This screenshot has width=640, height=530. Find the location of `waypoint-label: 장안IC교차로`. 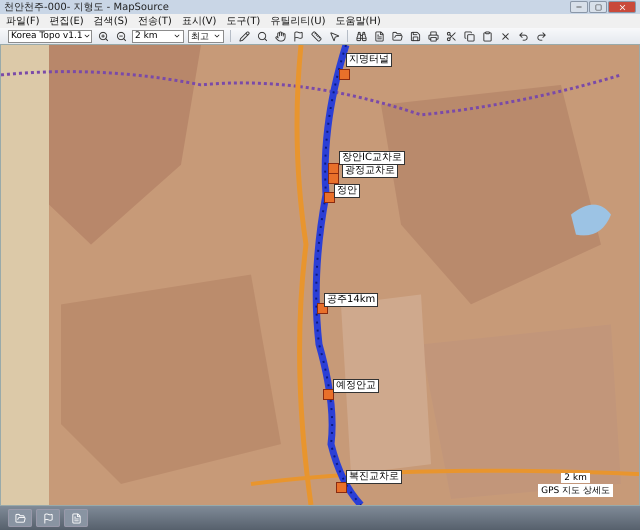

waypoint-label: 장안IC교차로 is located at coordinates (372, 158).